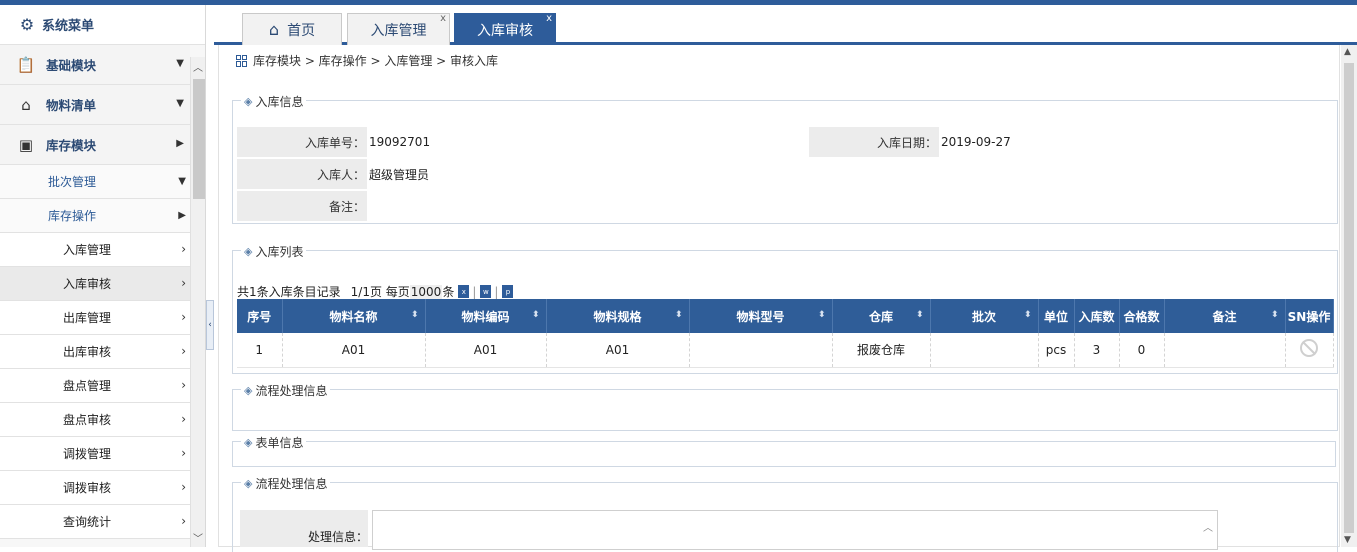  I want to click on ban-icon, so click(1309, 348).